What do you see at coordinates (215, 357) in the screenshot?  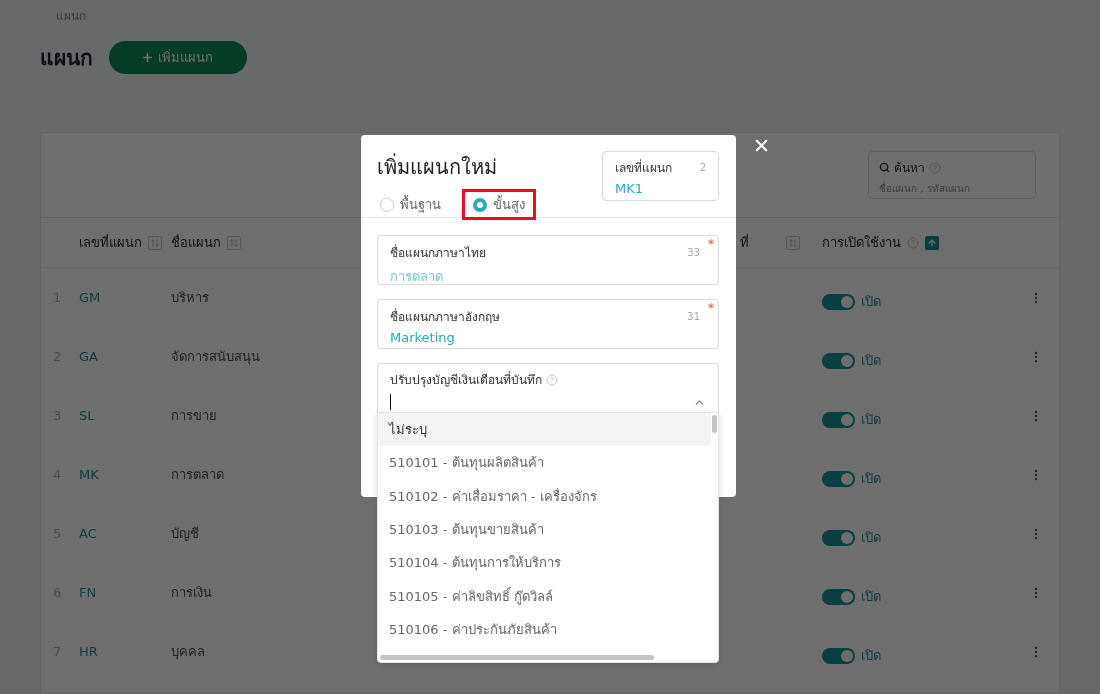 I see `table-cell-text: จัดการสนับสนุน` at bounding box center [215, 357].